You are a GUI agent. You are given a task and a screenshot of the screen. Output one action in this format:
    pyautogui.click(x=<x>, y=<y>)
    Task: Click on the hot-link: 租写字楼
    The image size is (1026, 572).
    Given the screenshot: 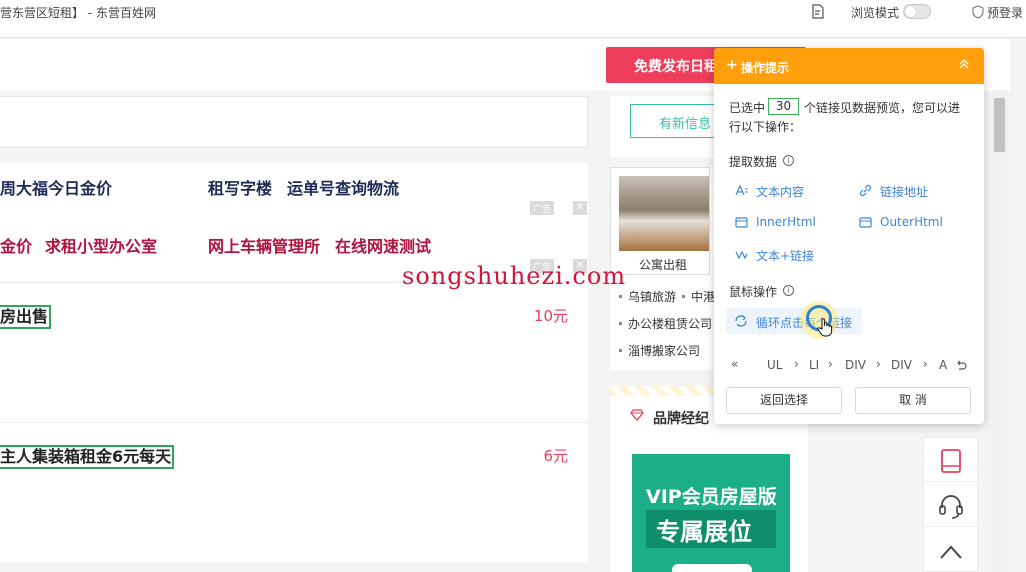 What is the action you would take?
    pyautogui.click(x=240, y=187)
    